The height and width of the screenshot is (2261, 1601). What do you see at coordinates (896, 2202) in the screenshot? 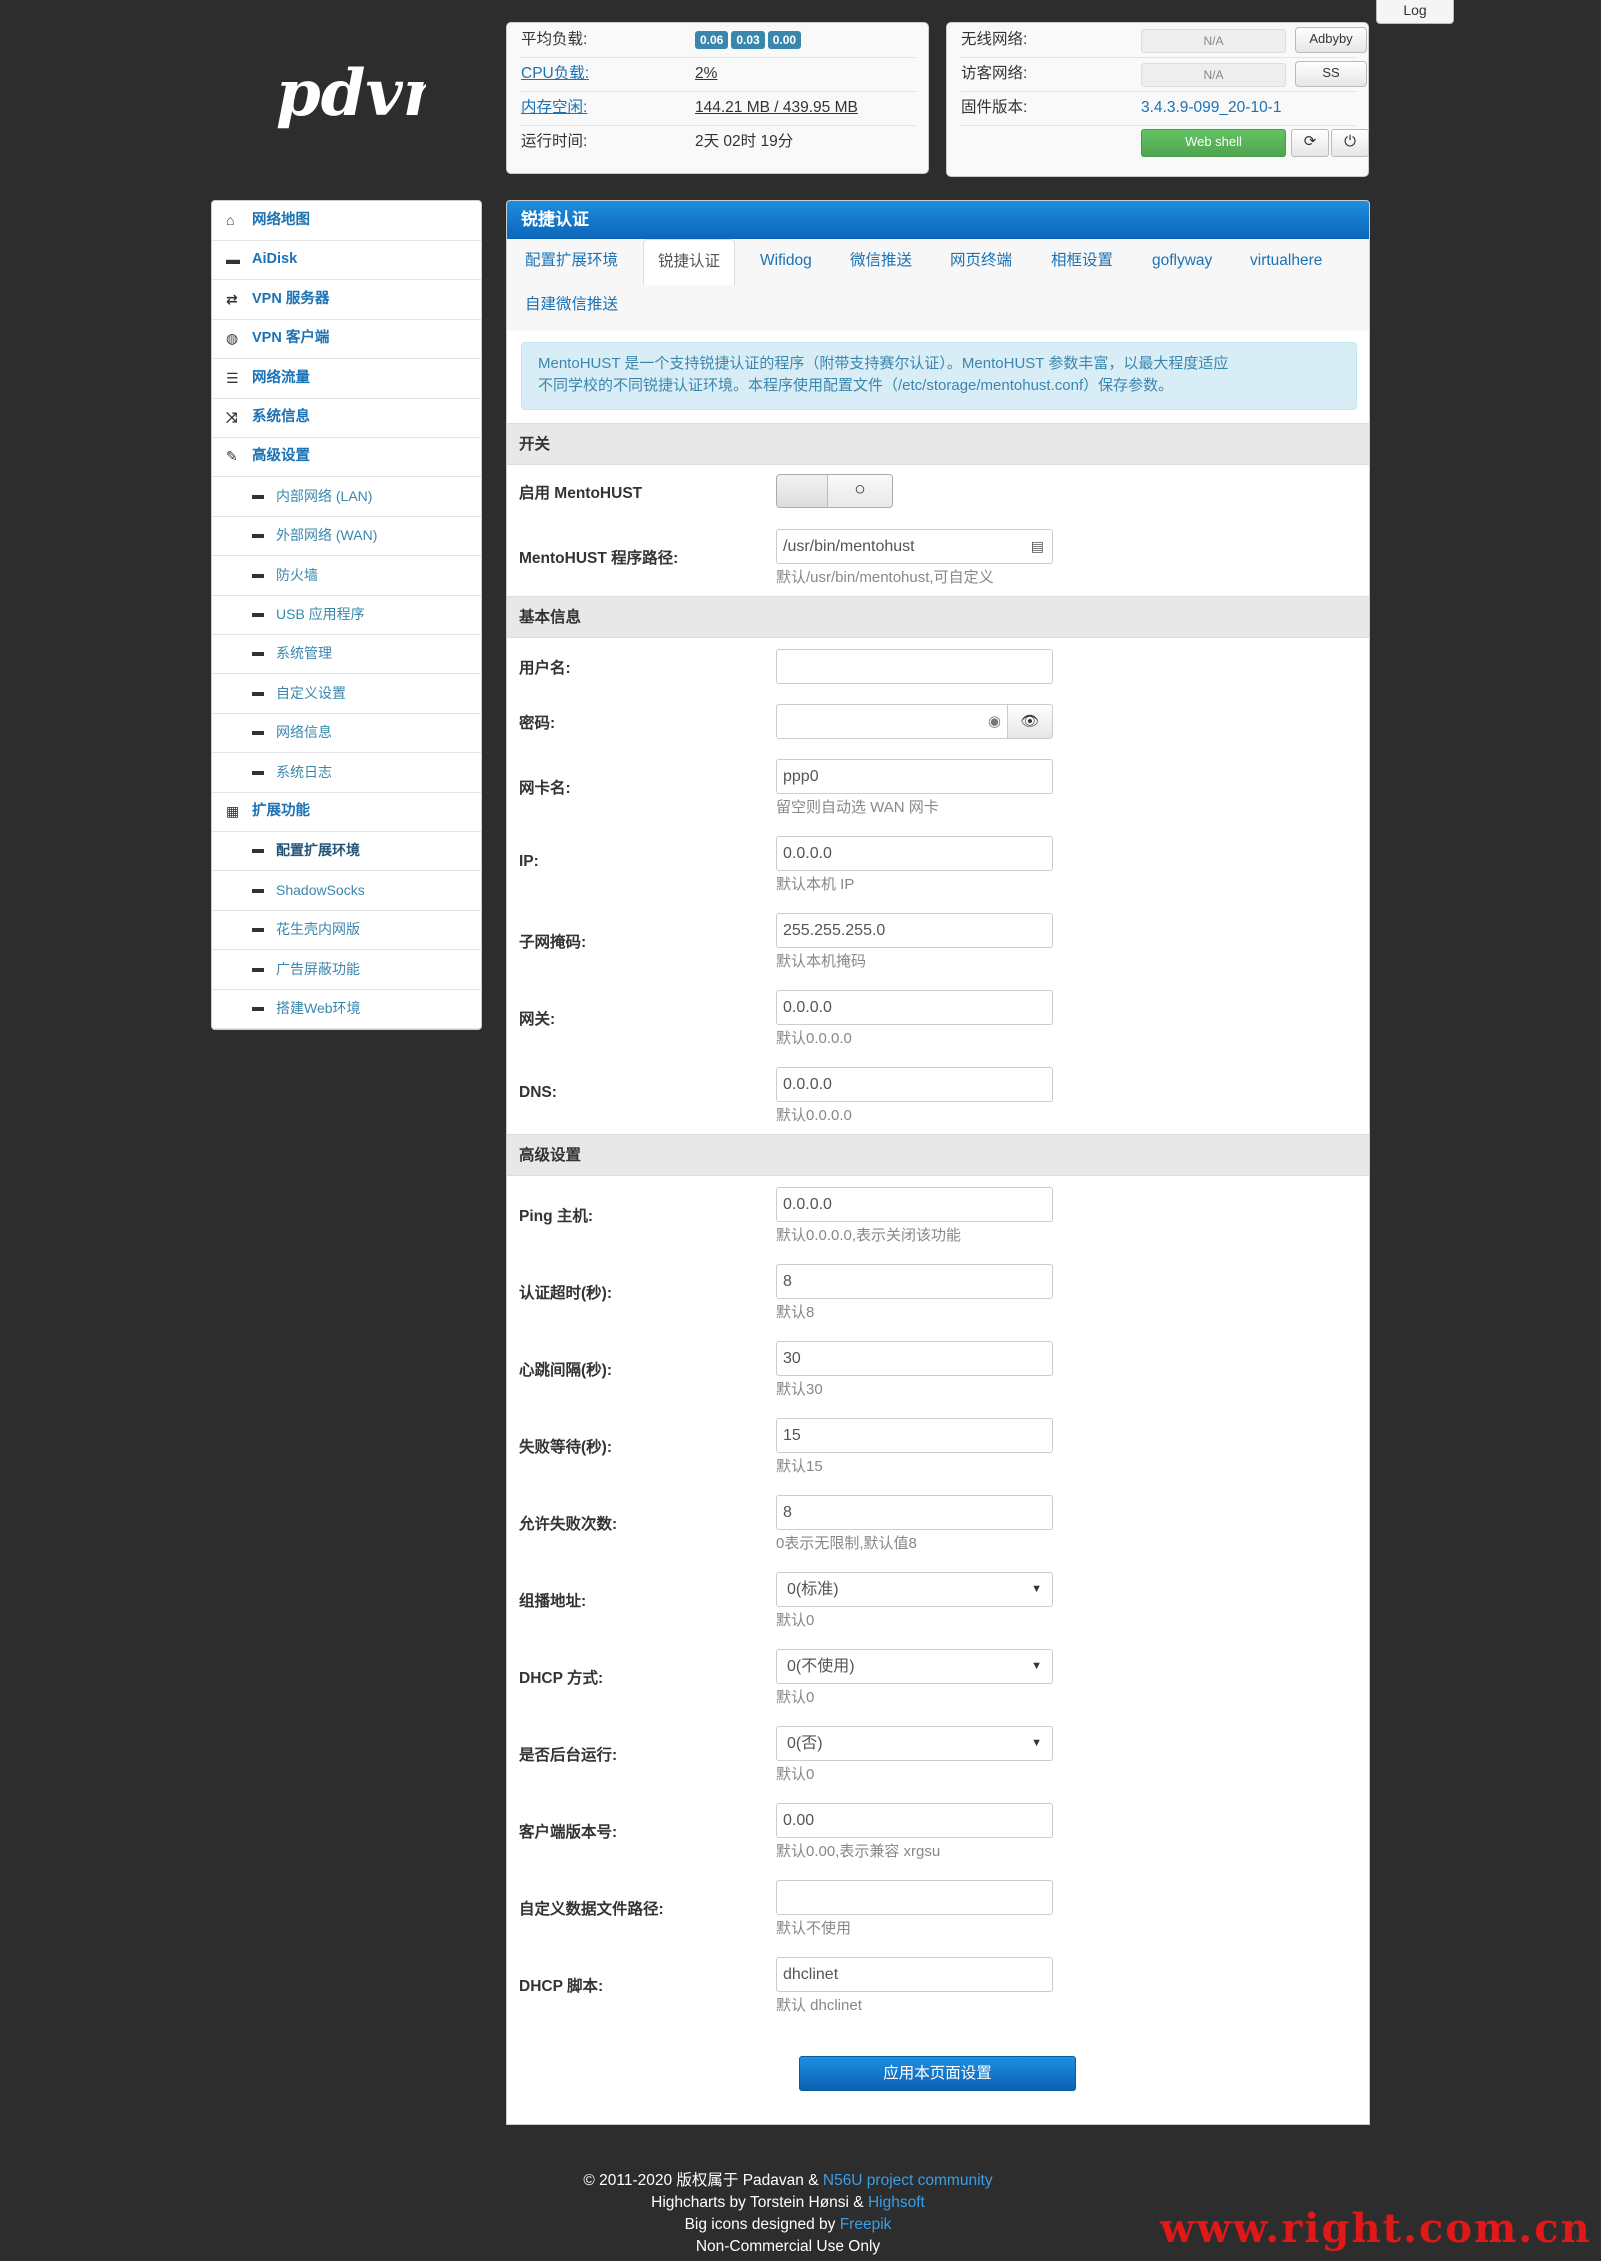
I see `highsoft-link: Highsoft` at bounding box center [896, 2202].